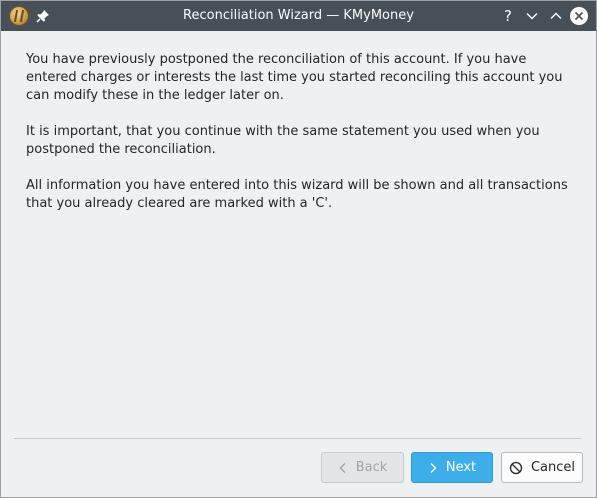  I want to click on chevron-down-icon, so click(532, 16).